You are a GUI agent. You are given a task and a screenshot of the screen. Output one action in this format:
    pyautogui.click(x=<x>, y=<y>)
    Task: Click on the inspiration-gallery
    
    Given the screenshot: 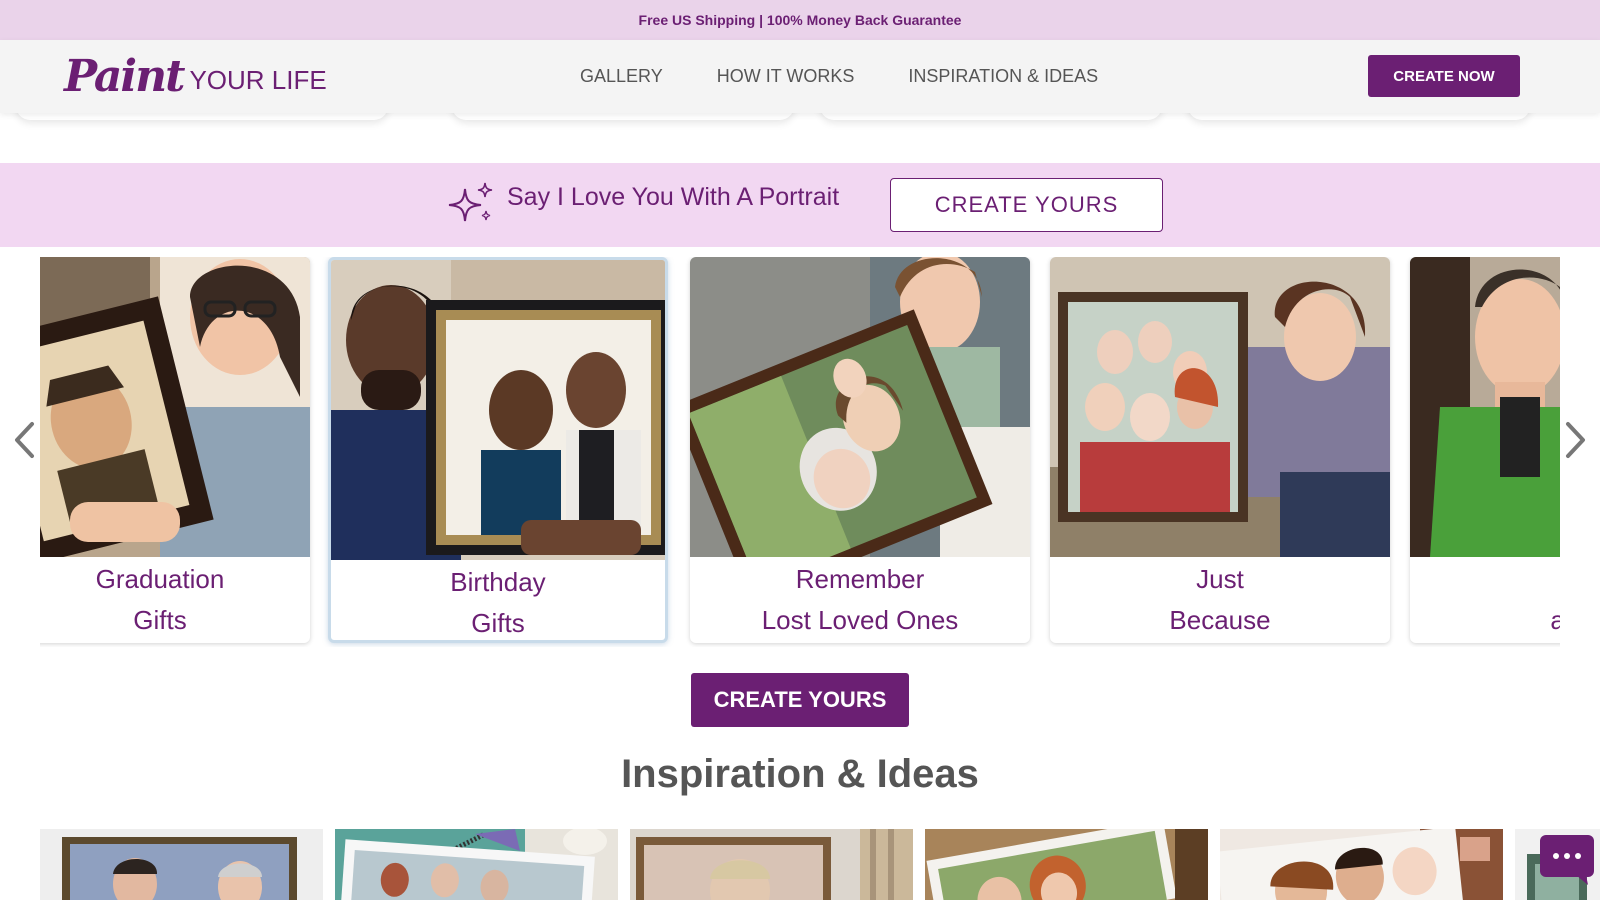 What is the action you would take?
    pyautogui.click(x=820, y=864)
    